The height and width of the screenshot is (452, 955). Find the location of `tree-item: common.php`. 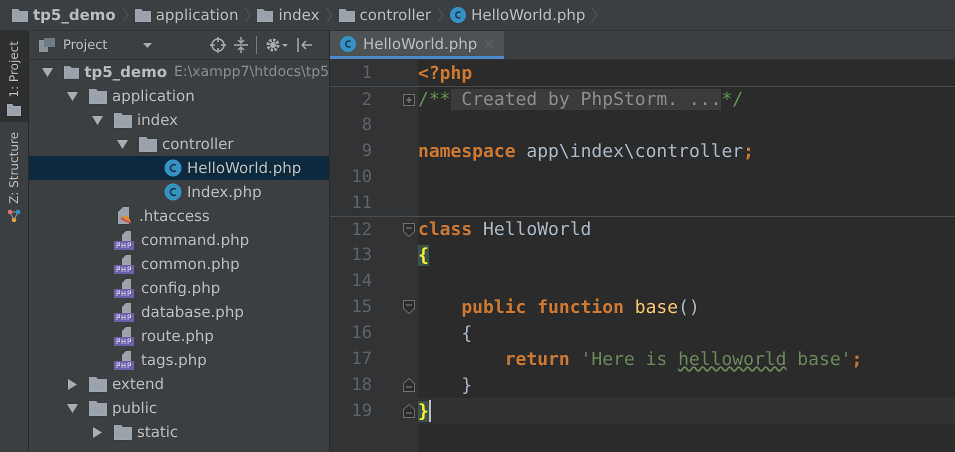

tree-item: common.php is located at coordinates (190, 264).